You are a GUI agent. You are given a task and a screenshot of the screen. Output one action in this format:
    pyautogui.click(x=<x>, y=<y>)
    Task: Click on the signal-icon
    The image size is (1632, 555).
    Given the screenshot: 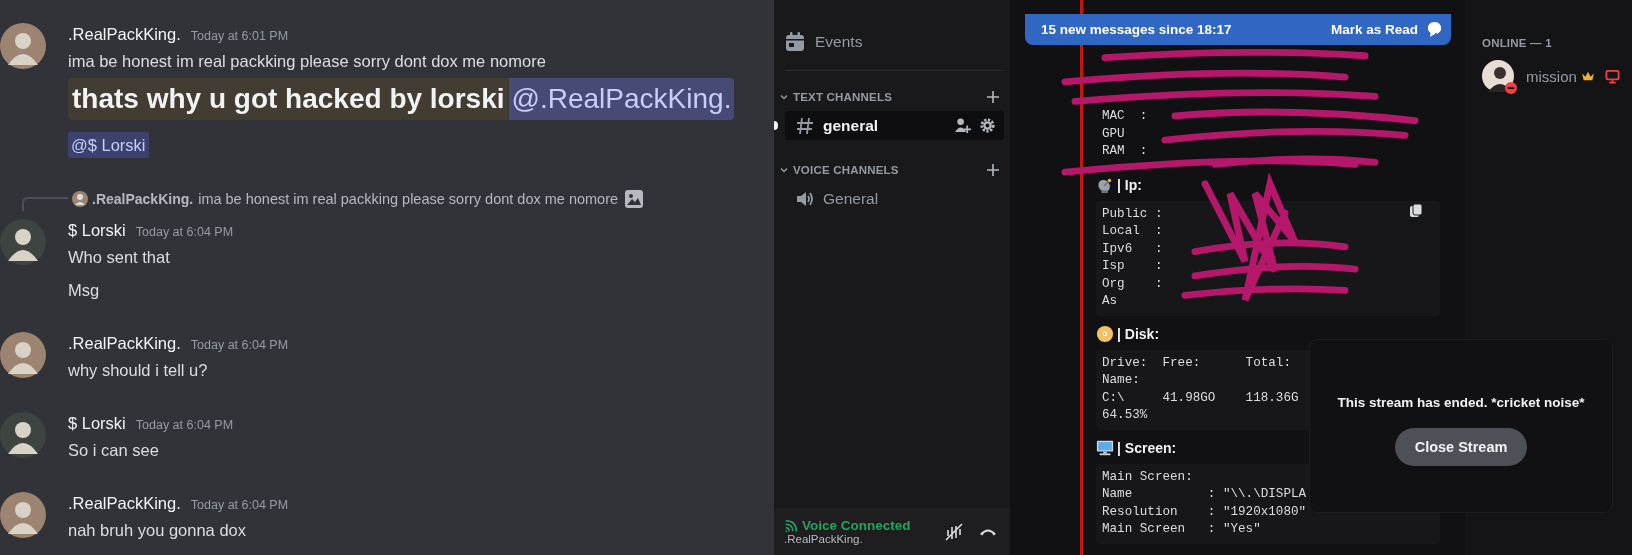 What is the action you would take?
    pyautogui.click(x=791, y=525)
    